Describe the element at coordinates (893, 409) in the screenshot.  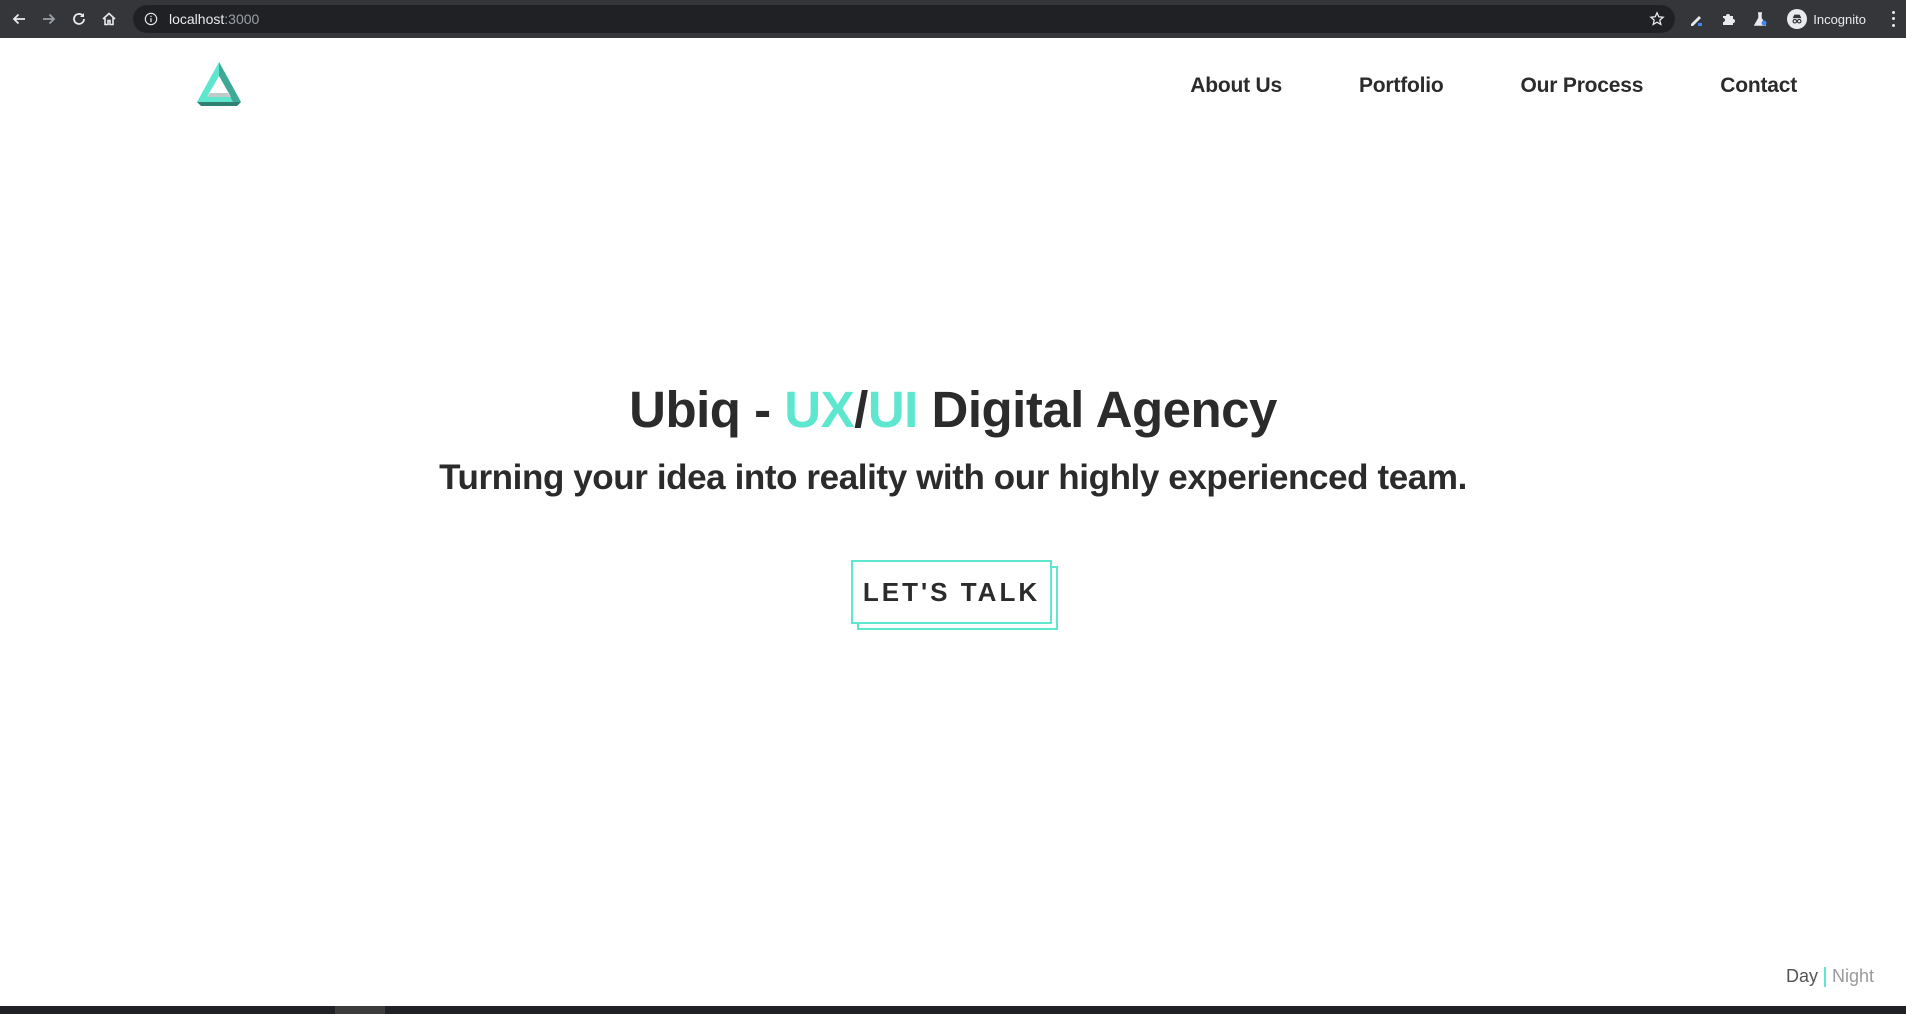
I see `hero-title-ui: UI` at that location.